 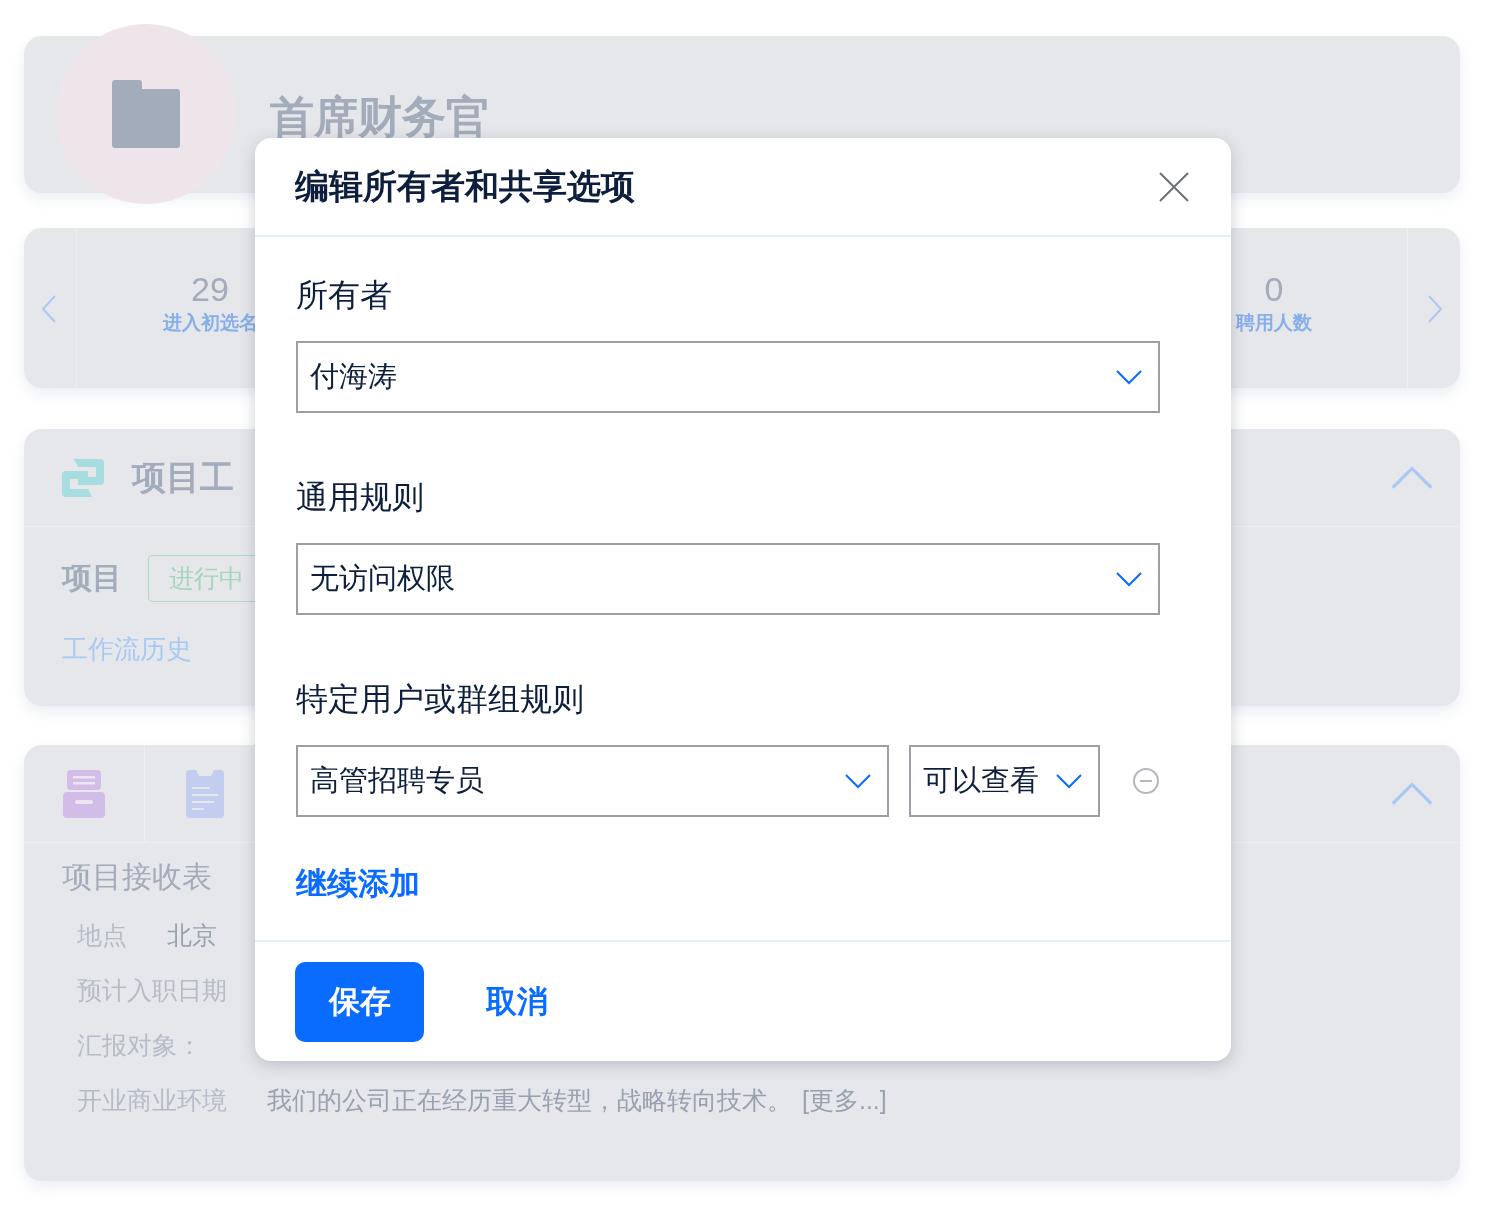 I want to click on close-button, so click(x=1174, y=186).